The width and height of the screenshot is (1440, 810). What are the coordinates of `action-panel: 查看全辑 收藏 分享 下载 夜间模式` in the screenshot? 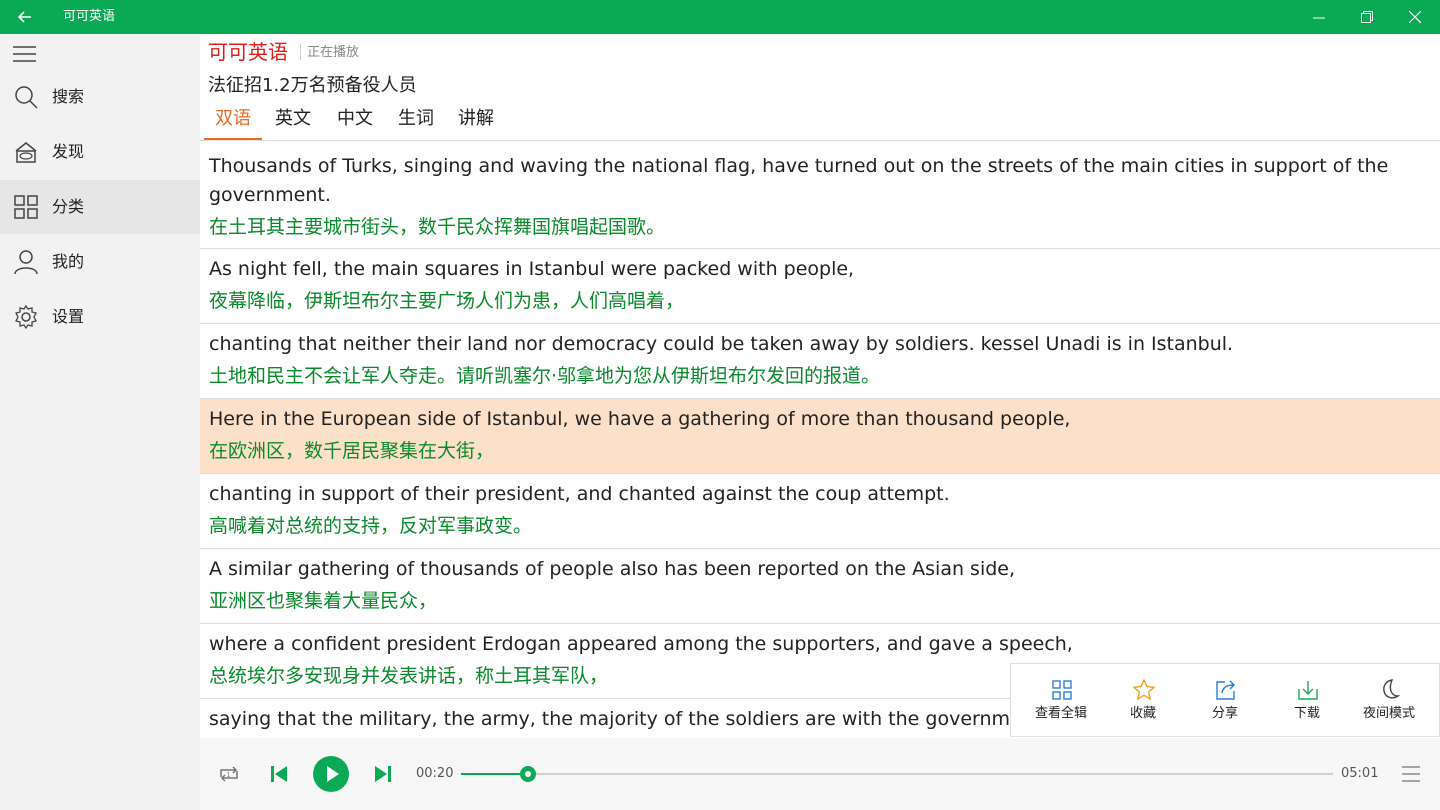 It's located at (1225, 700).